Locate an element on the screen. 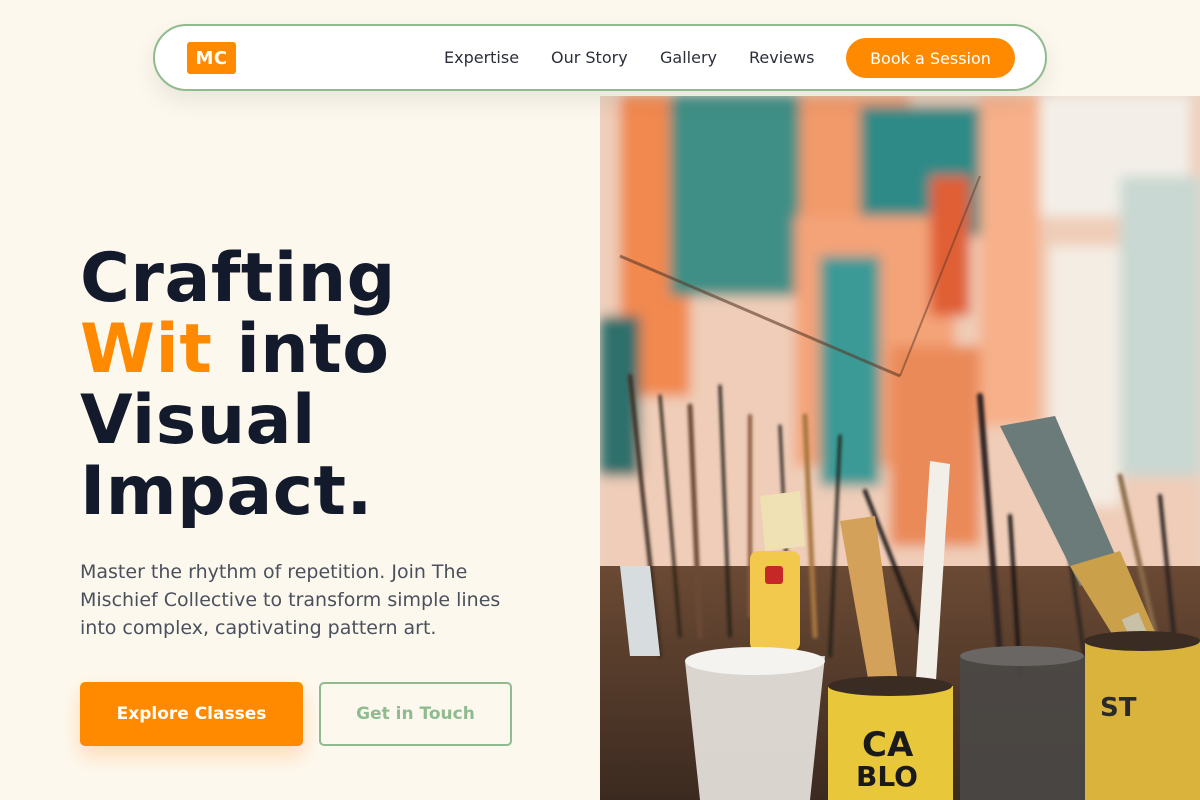 The height and width of the screenshot is (800, 1200). get-in-touch-button: Get in Touch is located at coordinates (415, 714).